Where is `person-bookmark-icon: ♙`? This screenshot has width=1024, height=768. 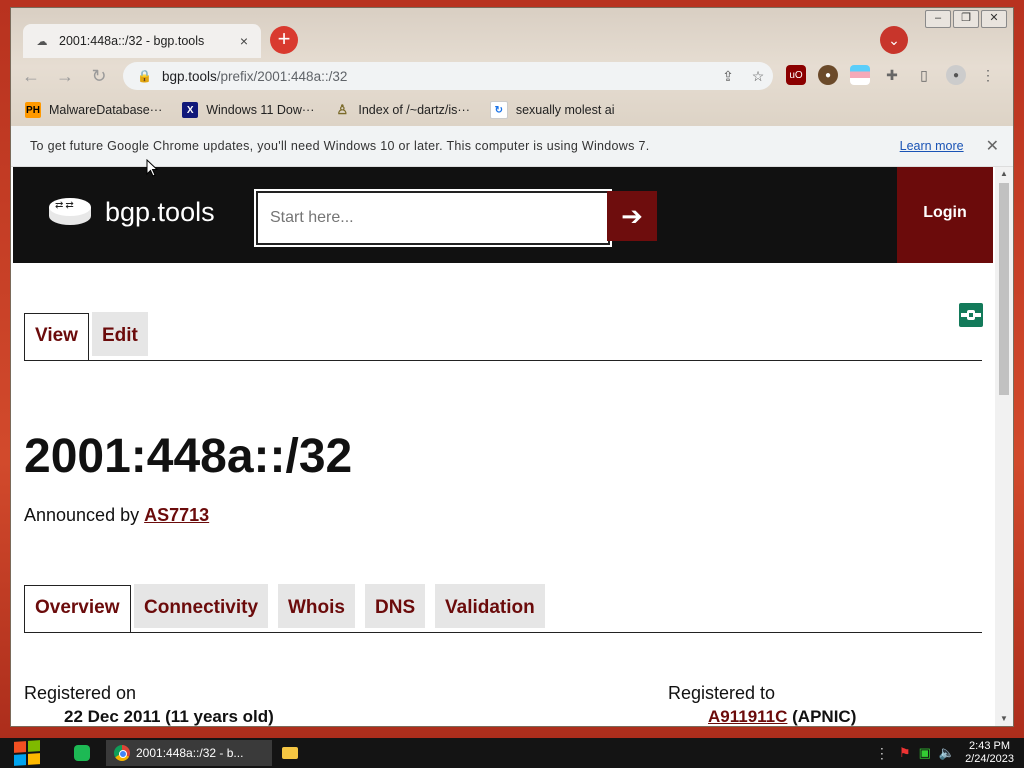
person-bookmark-icon: ♙ is located at coordinates (342, 109).